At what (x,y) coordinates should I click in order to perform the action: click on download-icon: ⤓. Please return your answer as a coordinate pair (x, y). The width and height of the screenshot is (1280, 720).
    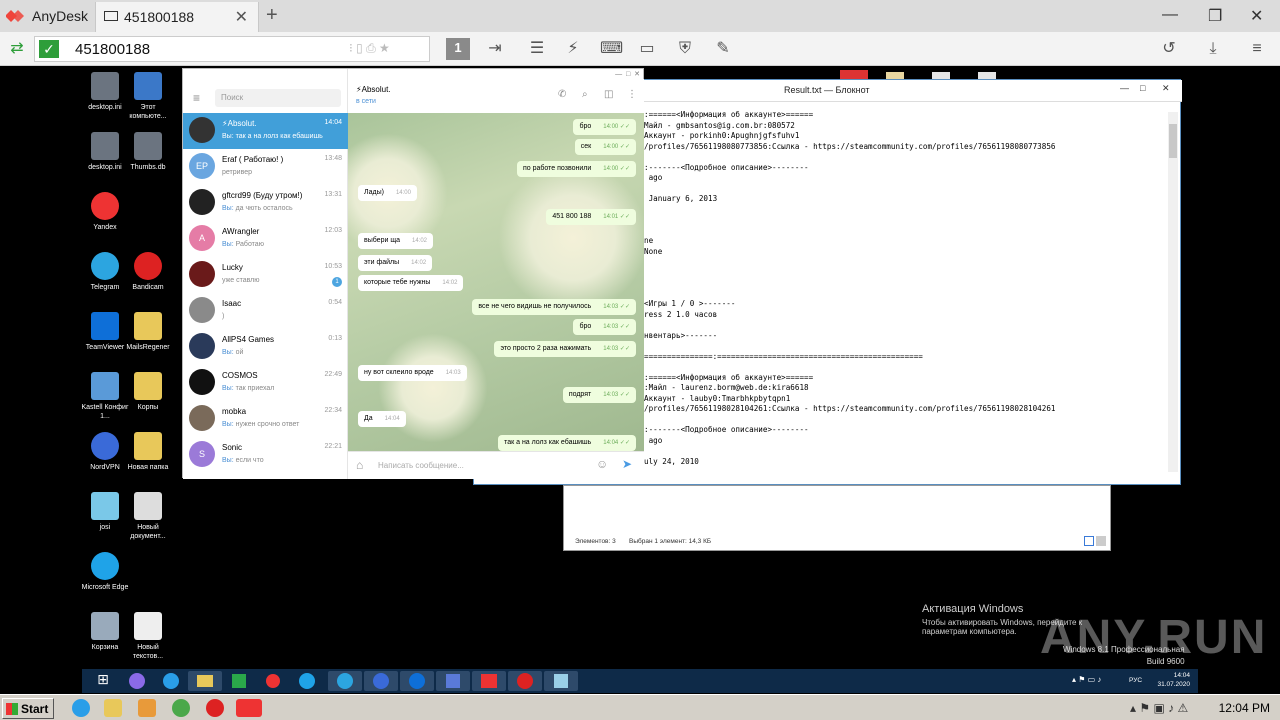
    Looking at the image, I should click on (1213, 49).